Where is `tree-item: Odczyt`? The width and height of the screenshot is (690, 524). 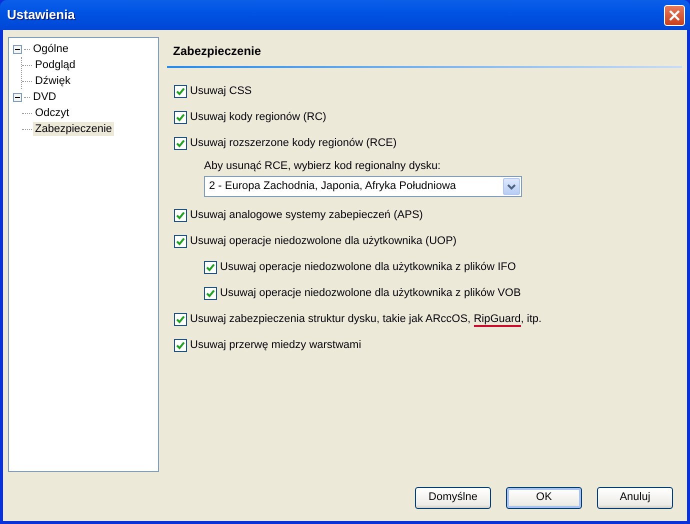
tree-item: Odczyt is located at coordinates (52, 113).